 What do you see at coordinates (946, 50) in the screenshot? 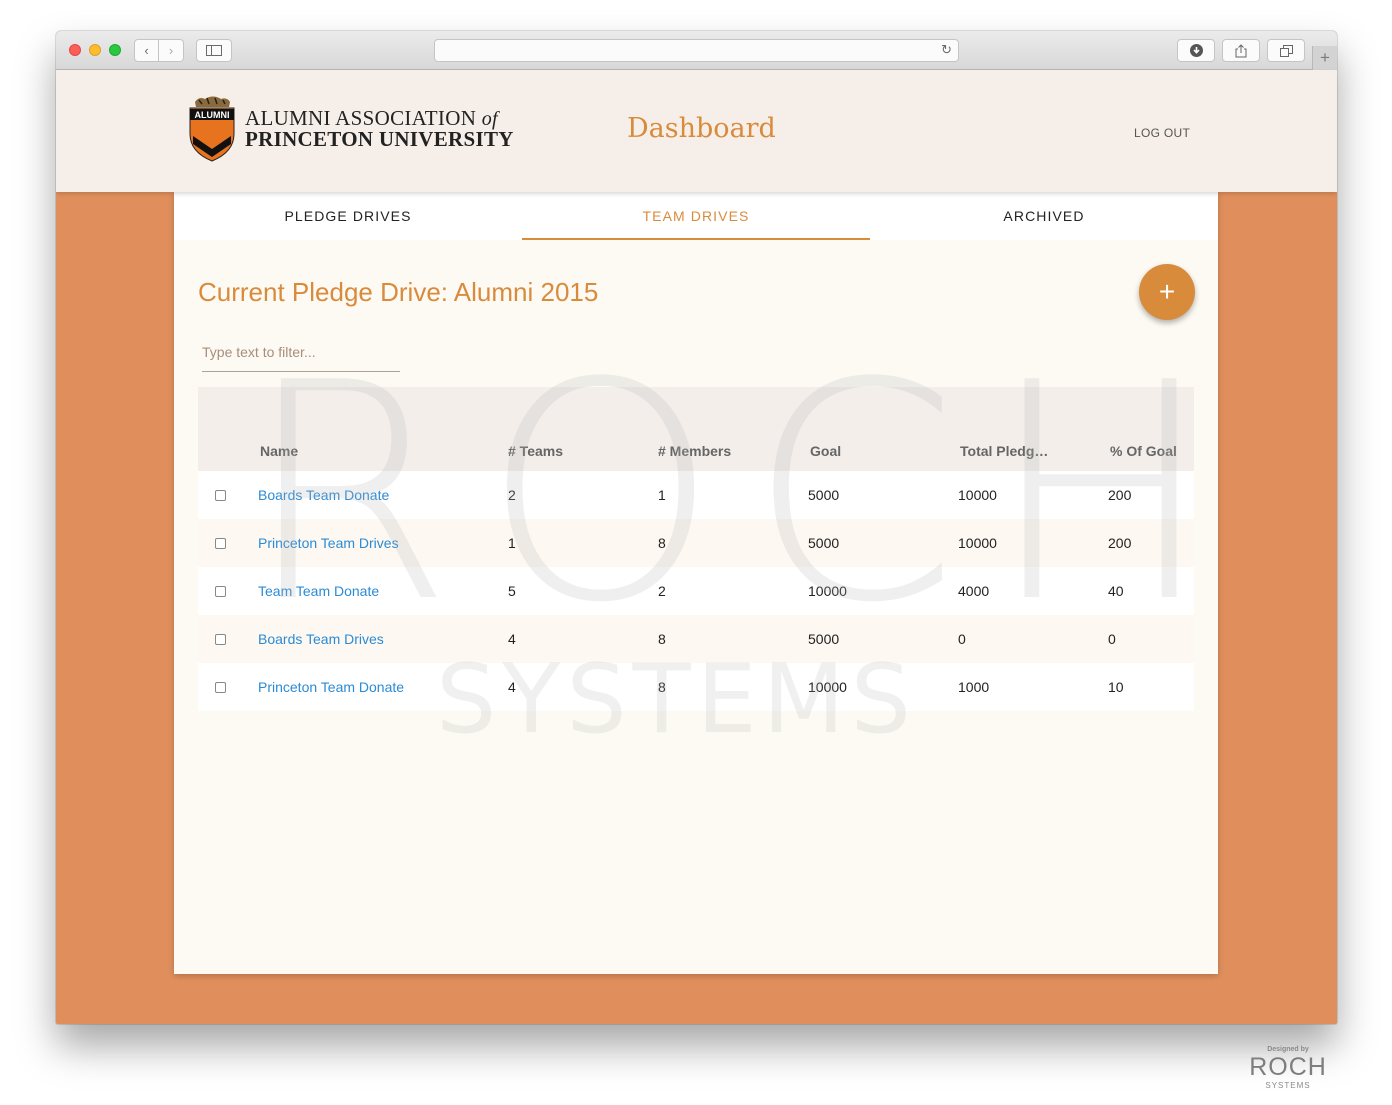
I see `reload-icon: ↻` at bounding box center [946, 50].